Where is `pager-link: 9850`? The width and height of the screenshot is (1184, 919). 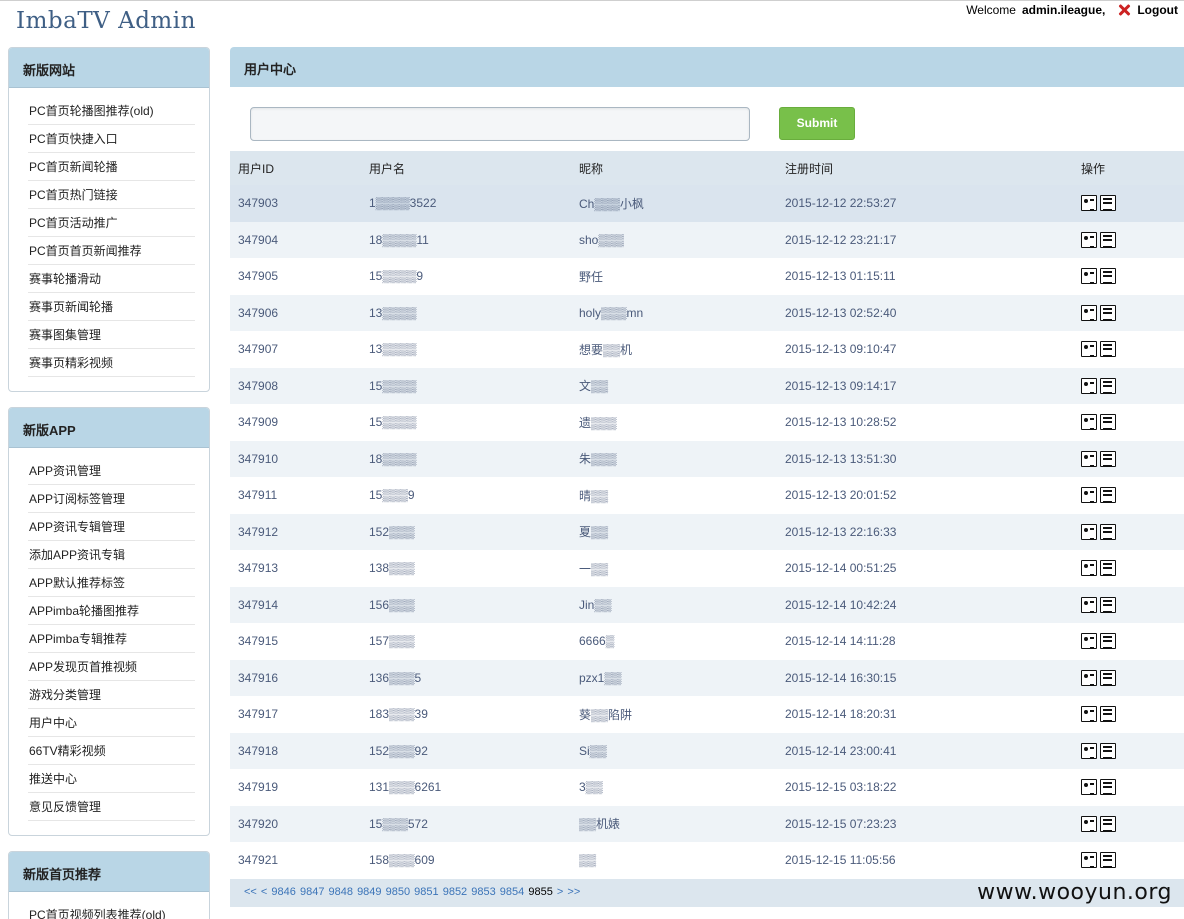 pager-link: 9850 is located at coordinates (398, 892).